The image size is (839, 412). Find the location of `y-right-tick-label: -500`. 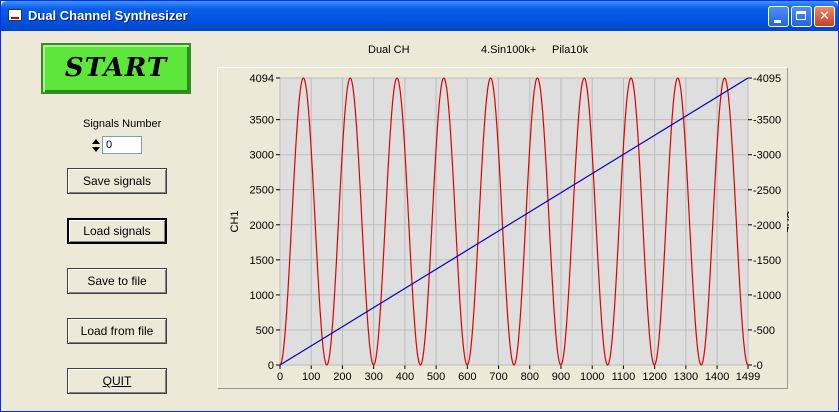

y-right-tick-label: -500 is located at coordinates (764, 331).